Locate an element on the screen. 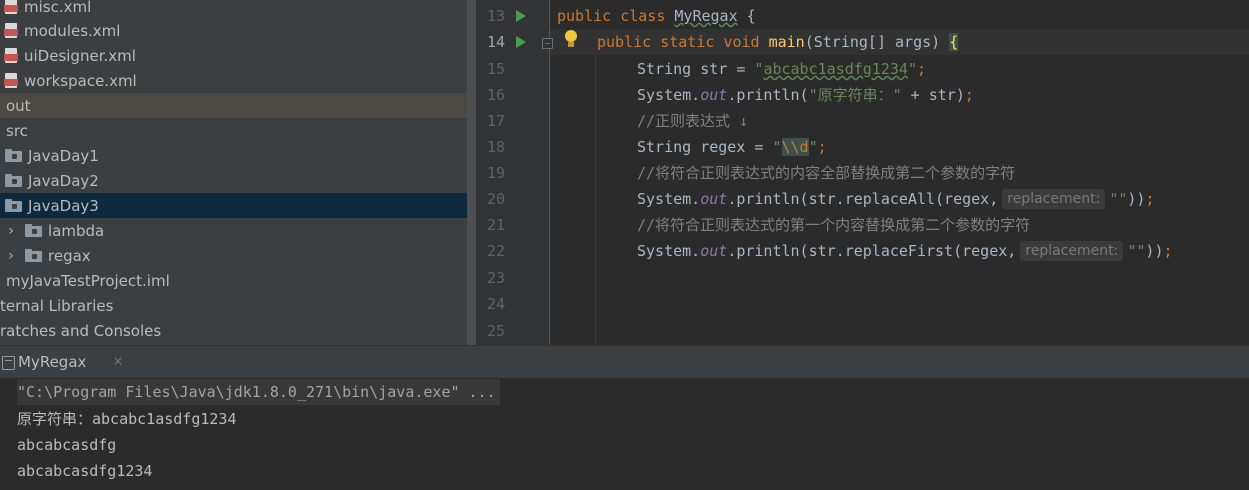 The width and height of the screenshot is (1249, 490). code-line-14: public static void main(String[] args) { is located at coordinates (778, 42).